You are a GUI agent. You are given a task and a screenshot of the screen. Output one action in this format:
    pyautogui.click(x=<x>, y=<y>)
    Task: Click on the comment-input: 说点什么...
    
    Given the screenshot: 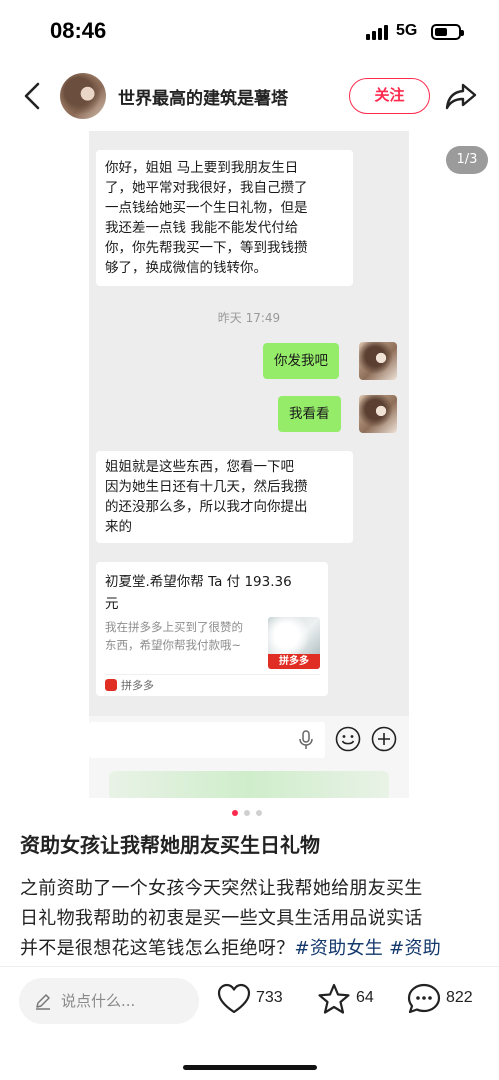 What is the action you would take?
    pyautogui.click(x=109, y=1001)
    